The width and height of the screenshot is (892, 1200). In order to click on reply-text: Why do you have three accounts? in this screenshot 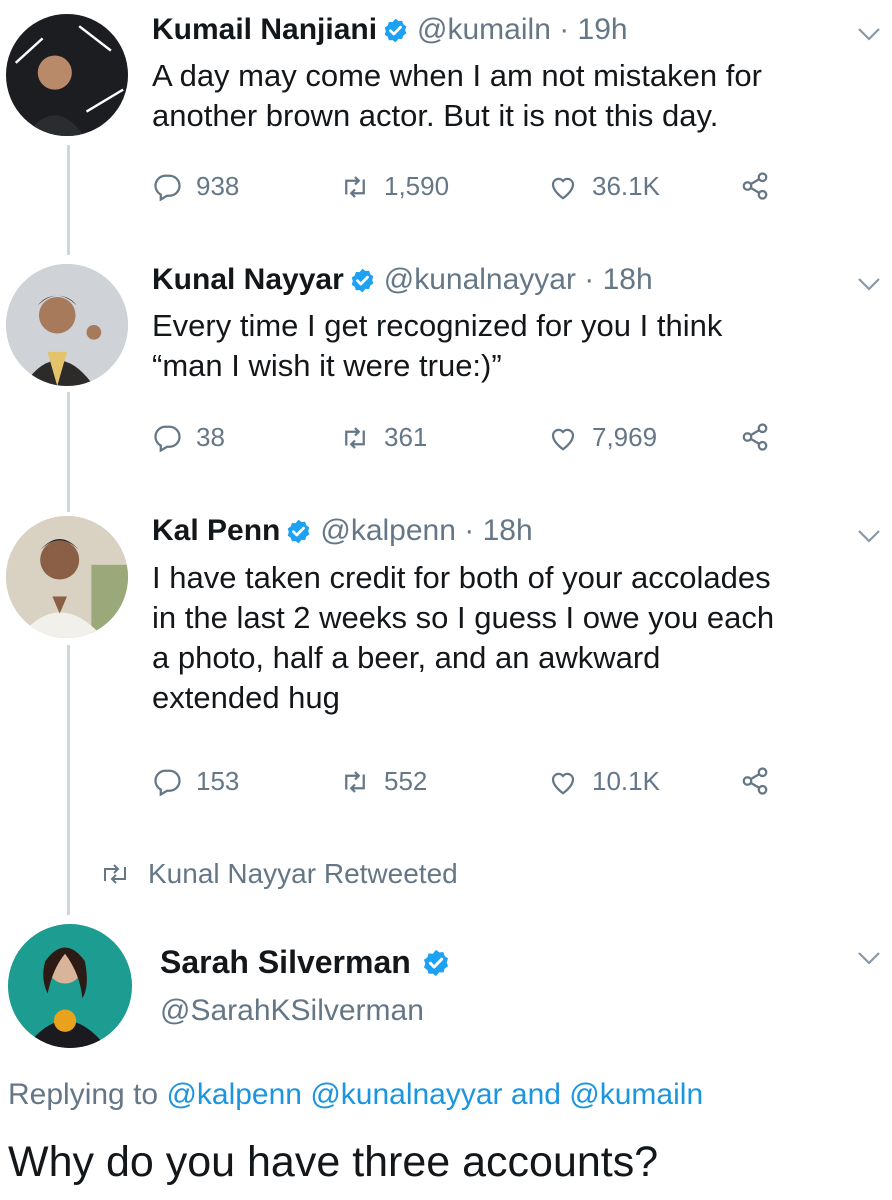, I will do `click(333, 1162)`.